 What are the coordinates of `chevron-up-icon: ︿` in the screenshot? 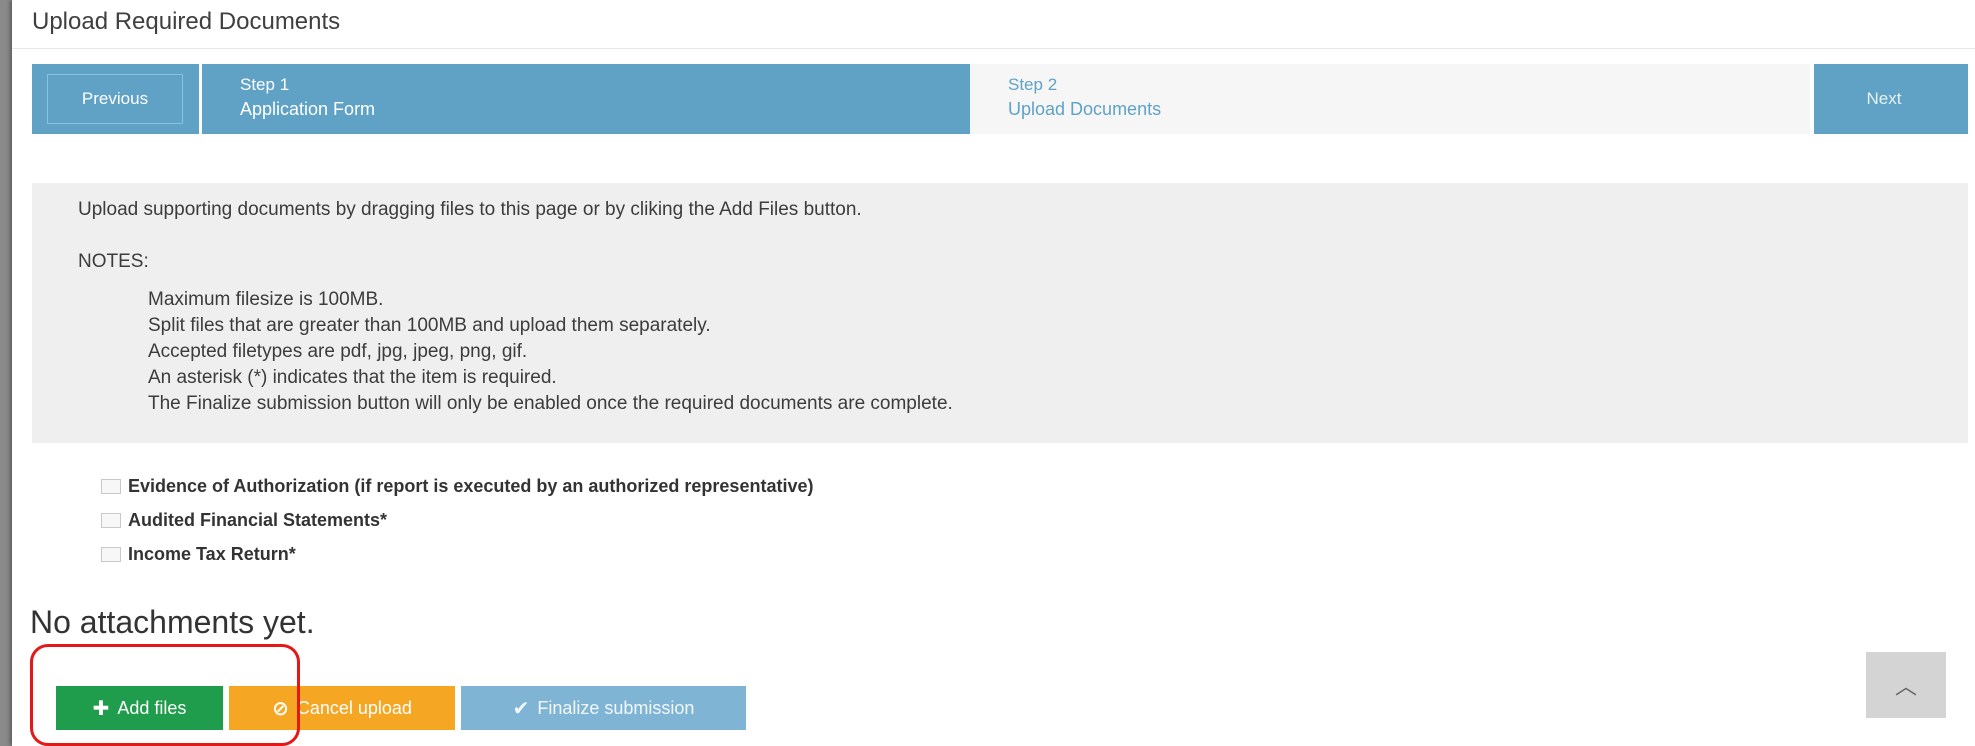 It's located at (1905, 686).